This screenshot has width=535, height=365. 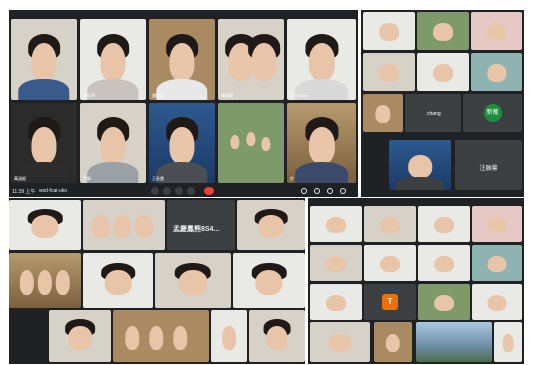 I want to click on more-options-icon, so click(x=191, y=191).